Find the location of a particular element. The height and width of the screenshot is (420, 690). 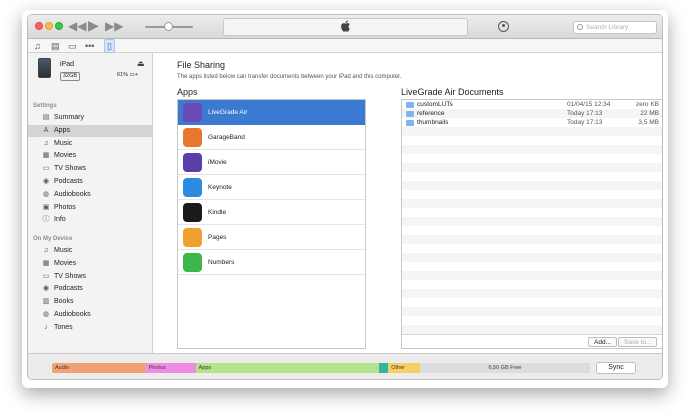

settings-item-podcasts: ◉ Podcasts is located at coordinates (90, 182).